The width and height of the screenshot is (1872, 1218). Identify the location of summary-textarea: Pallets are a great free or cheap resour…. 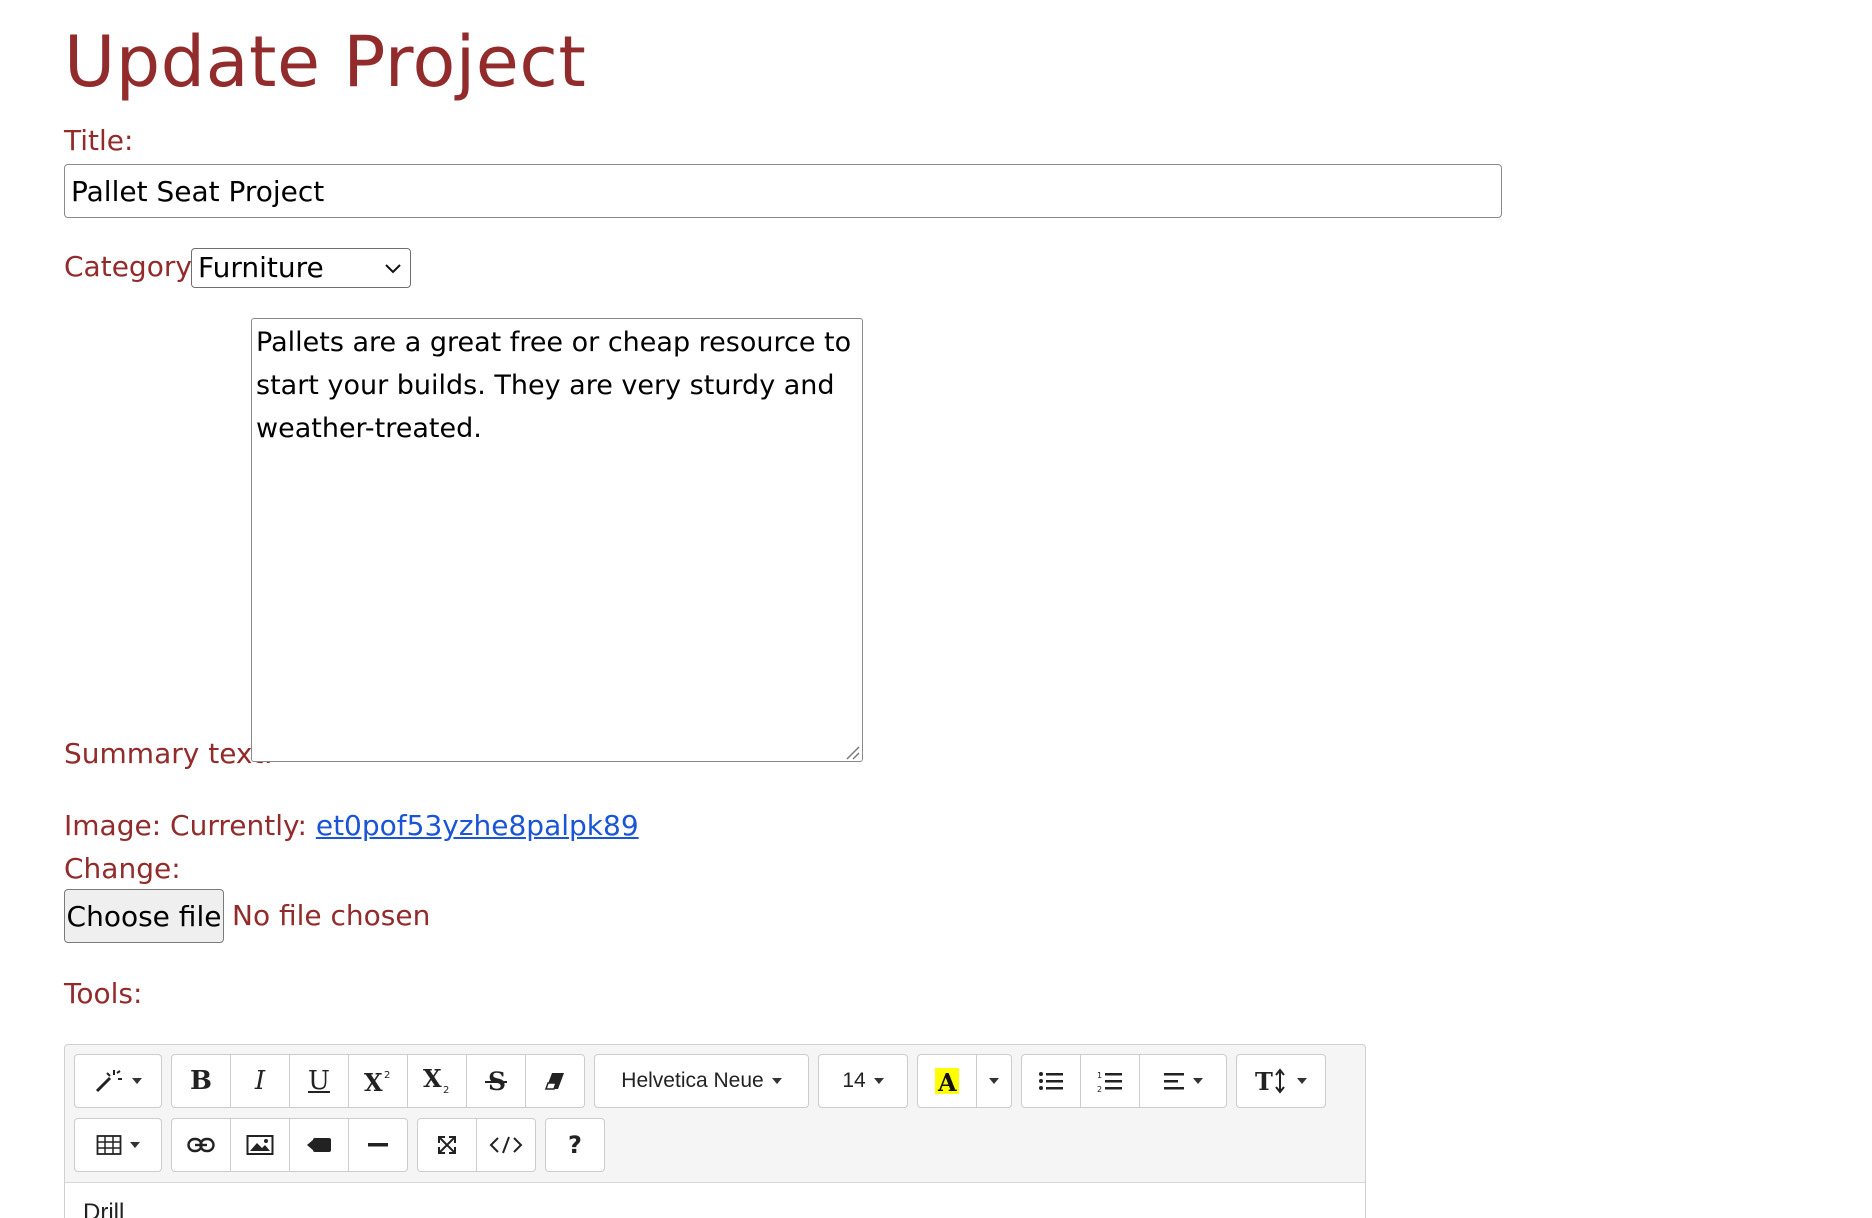
(557, 540).